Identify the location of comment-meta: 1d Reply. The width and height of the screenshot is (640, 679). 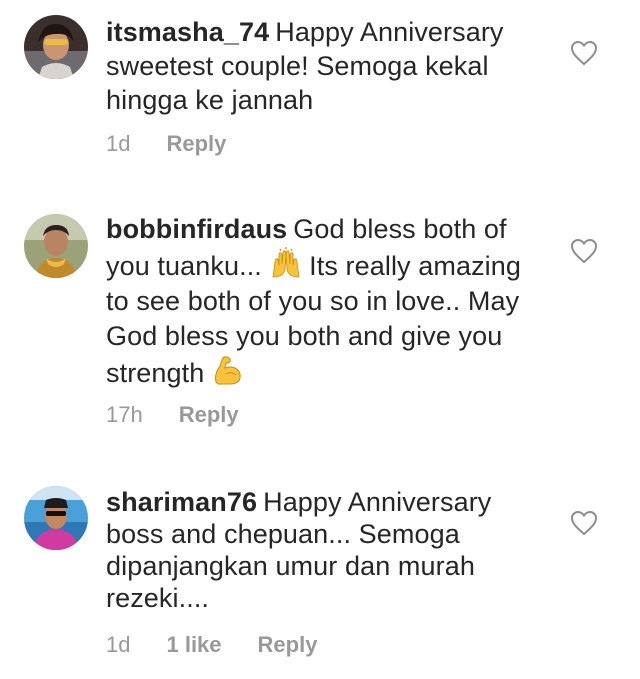
(166, 144).